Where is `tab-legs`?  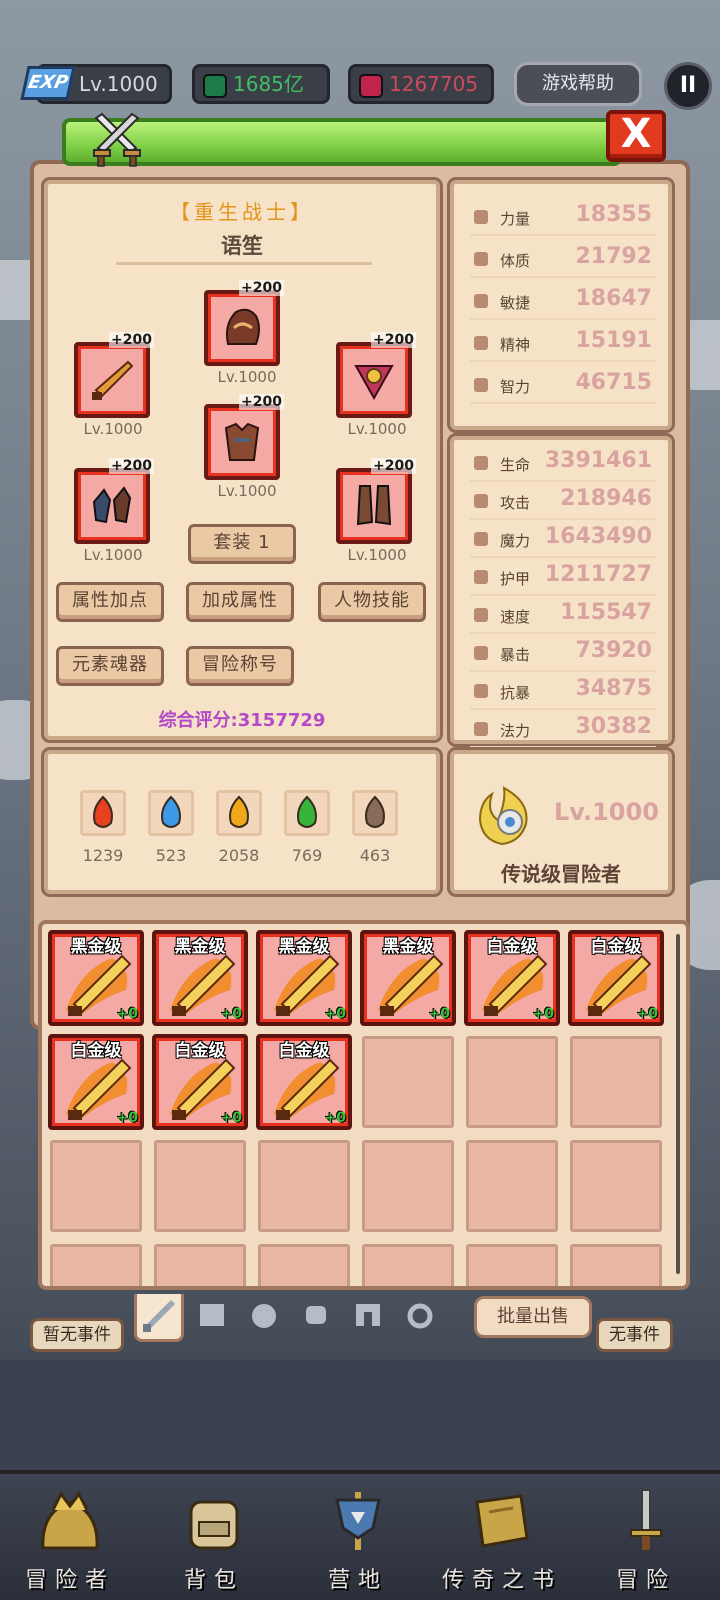 tab-legs is located at coordinates (371, 1318).